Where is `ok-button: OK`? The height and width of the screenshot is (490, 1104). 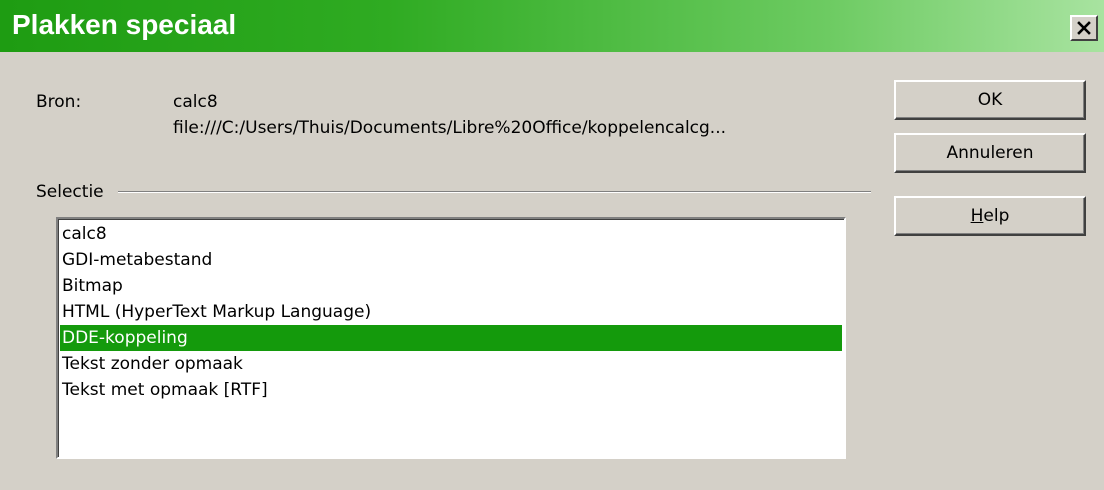 ok-button: OK is located at coordinates (990, 100).